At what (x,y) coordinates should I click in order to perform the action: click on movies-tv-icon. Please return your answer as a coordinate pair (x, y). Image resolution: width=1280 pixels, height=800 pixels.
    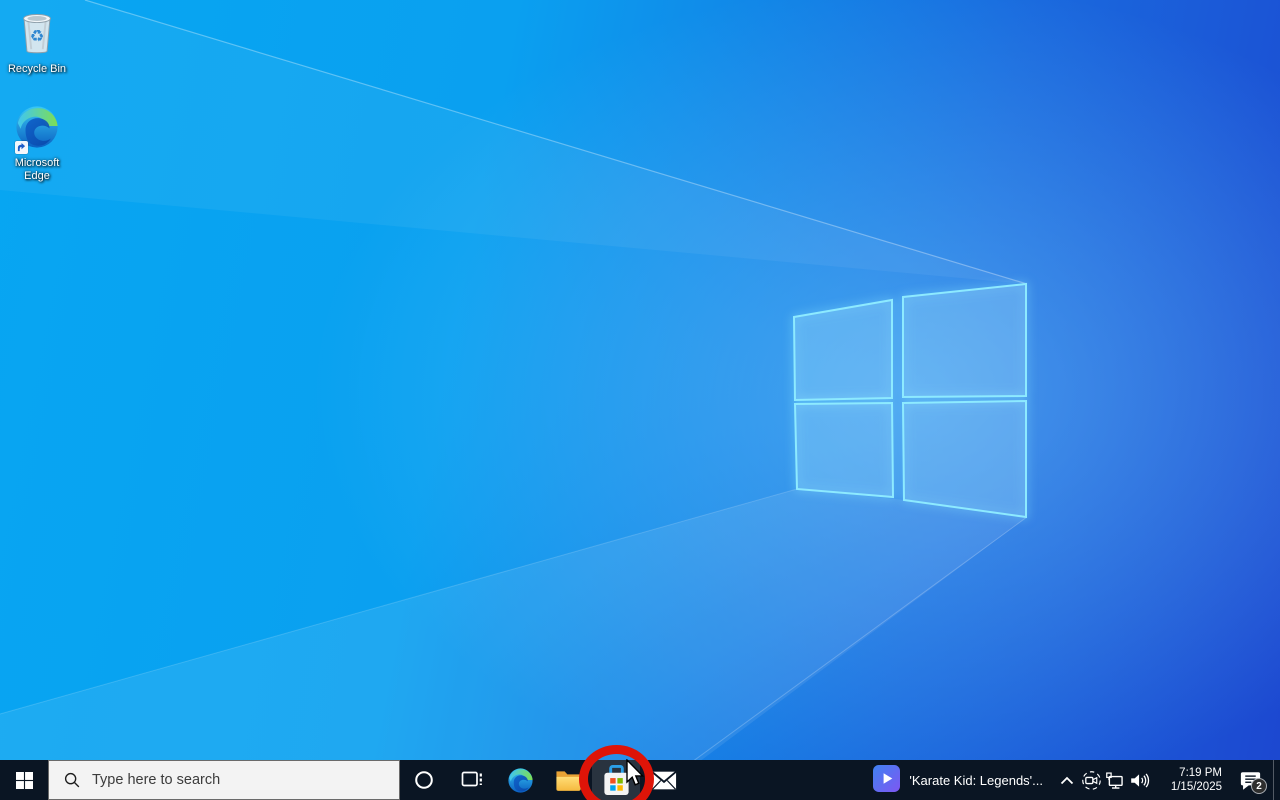
    Looking at the image, I should click on (887, 780).